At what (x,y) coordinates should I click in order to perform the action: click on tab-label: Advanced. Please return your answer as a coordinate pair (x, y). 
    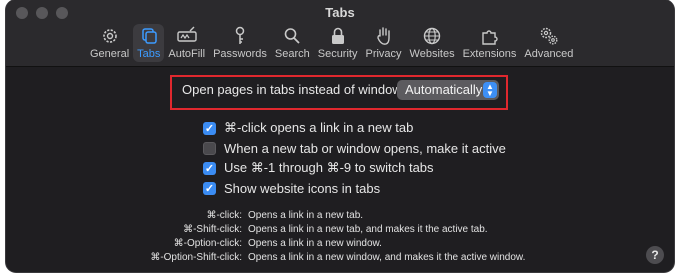
    Looking at the image, I should click on (549, 54).